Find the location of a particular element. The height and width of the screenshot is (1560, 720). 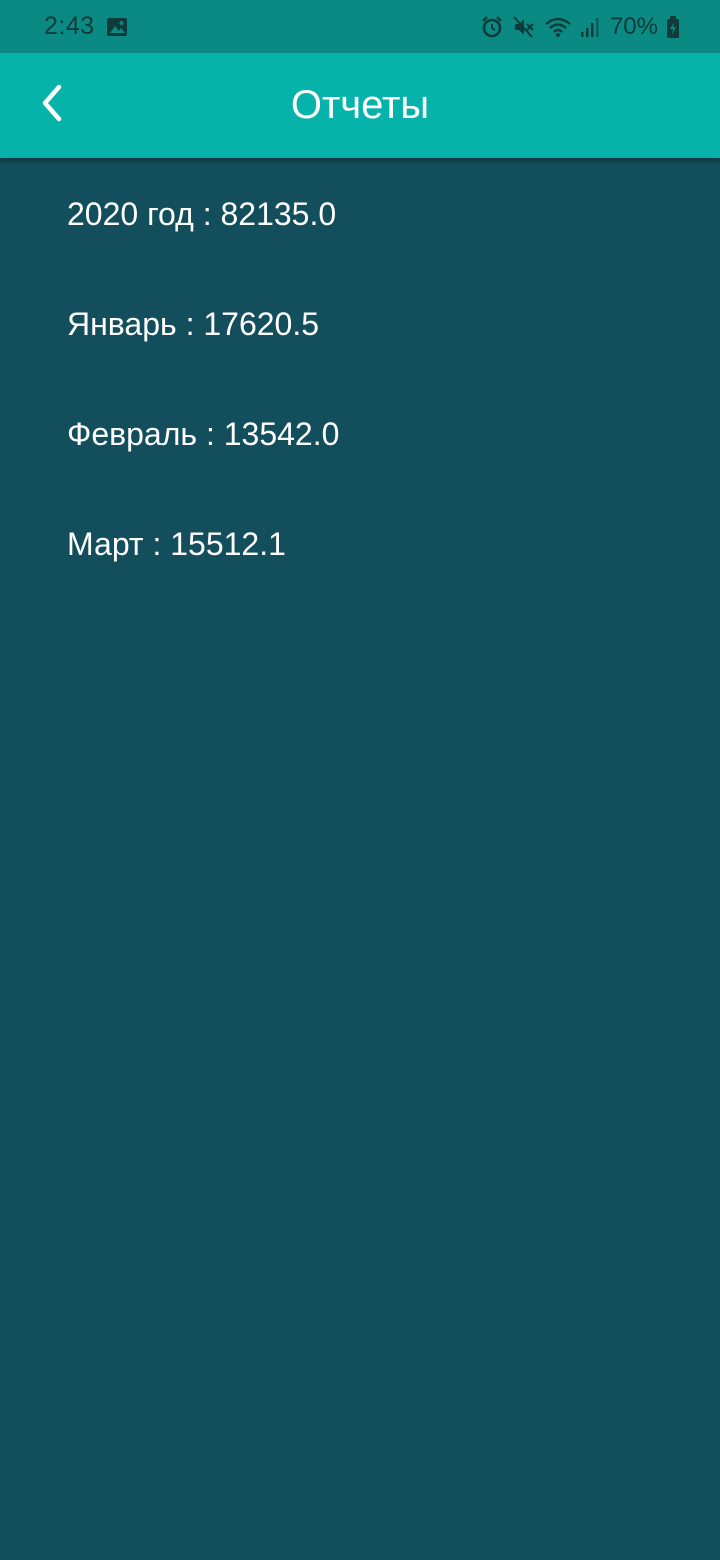

page-title: Отчеты is located at coordinates (360, 105).